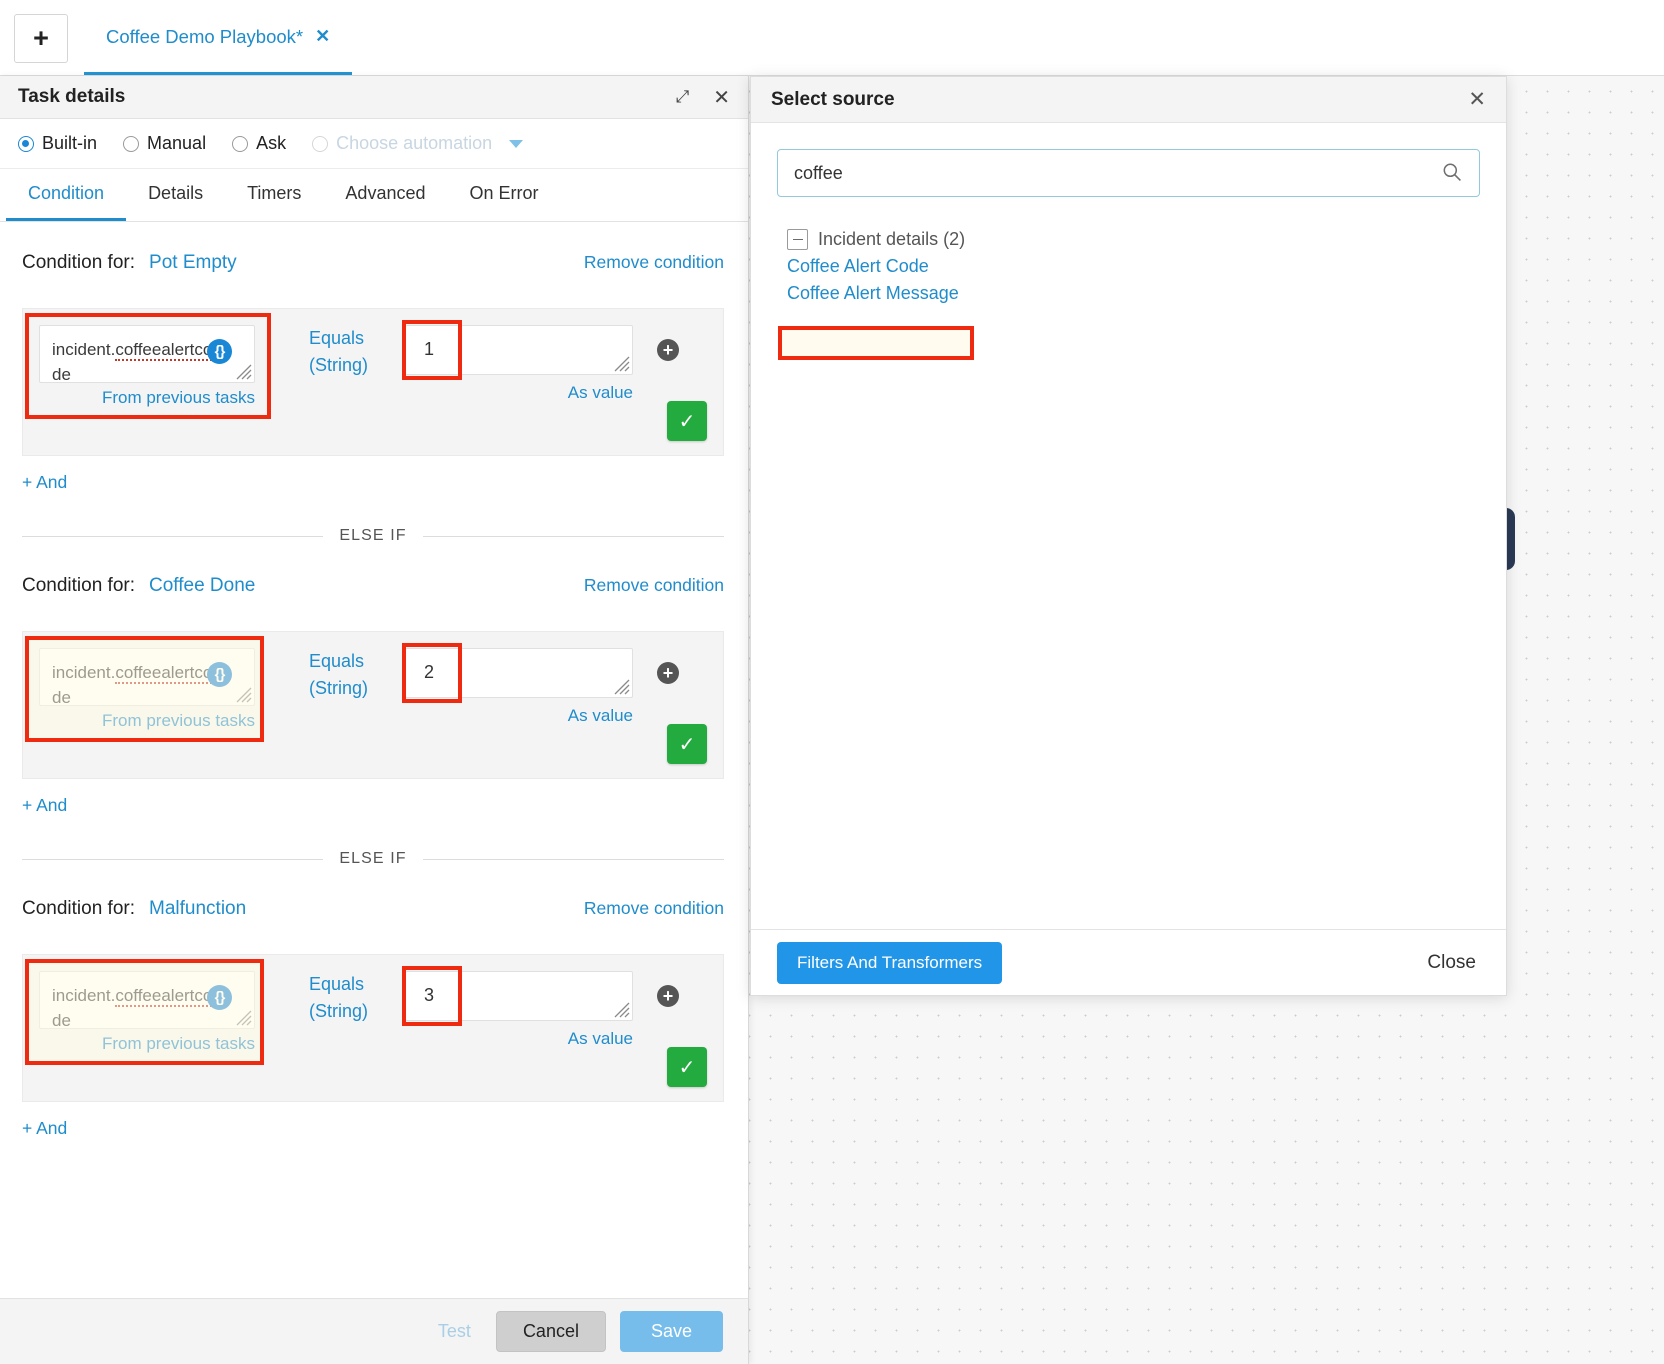  I want to click on tab-details: Details, so click(175, 195).